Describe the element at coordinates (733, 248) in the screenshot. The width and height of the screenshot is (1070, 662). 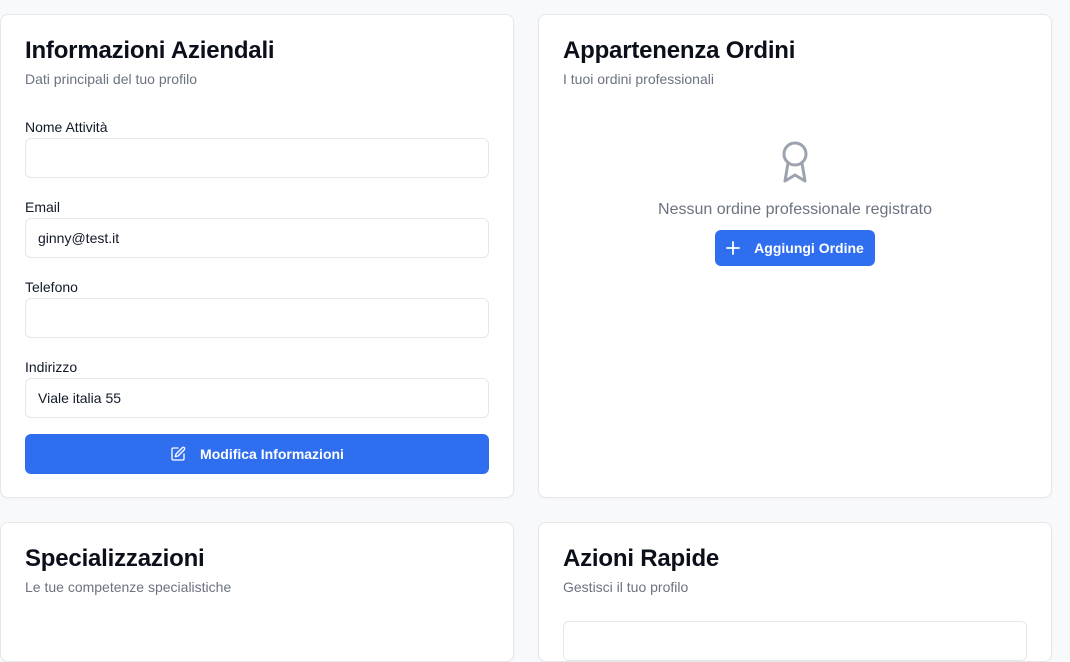
I see `plus-icon` at that location.